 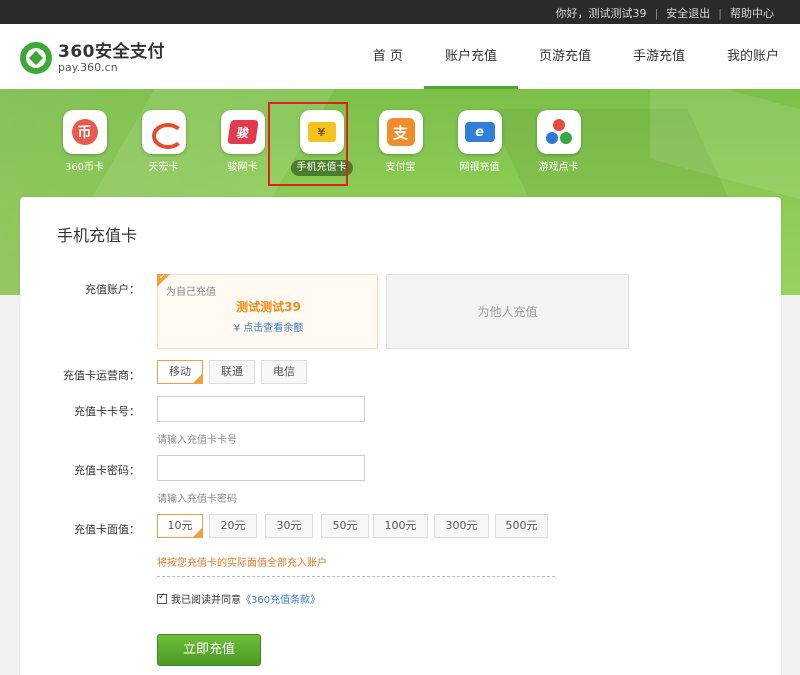 I want to click on coin-icon: 币, so click(x=84, y=132).